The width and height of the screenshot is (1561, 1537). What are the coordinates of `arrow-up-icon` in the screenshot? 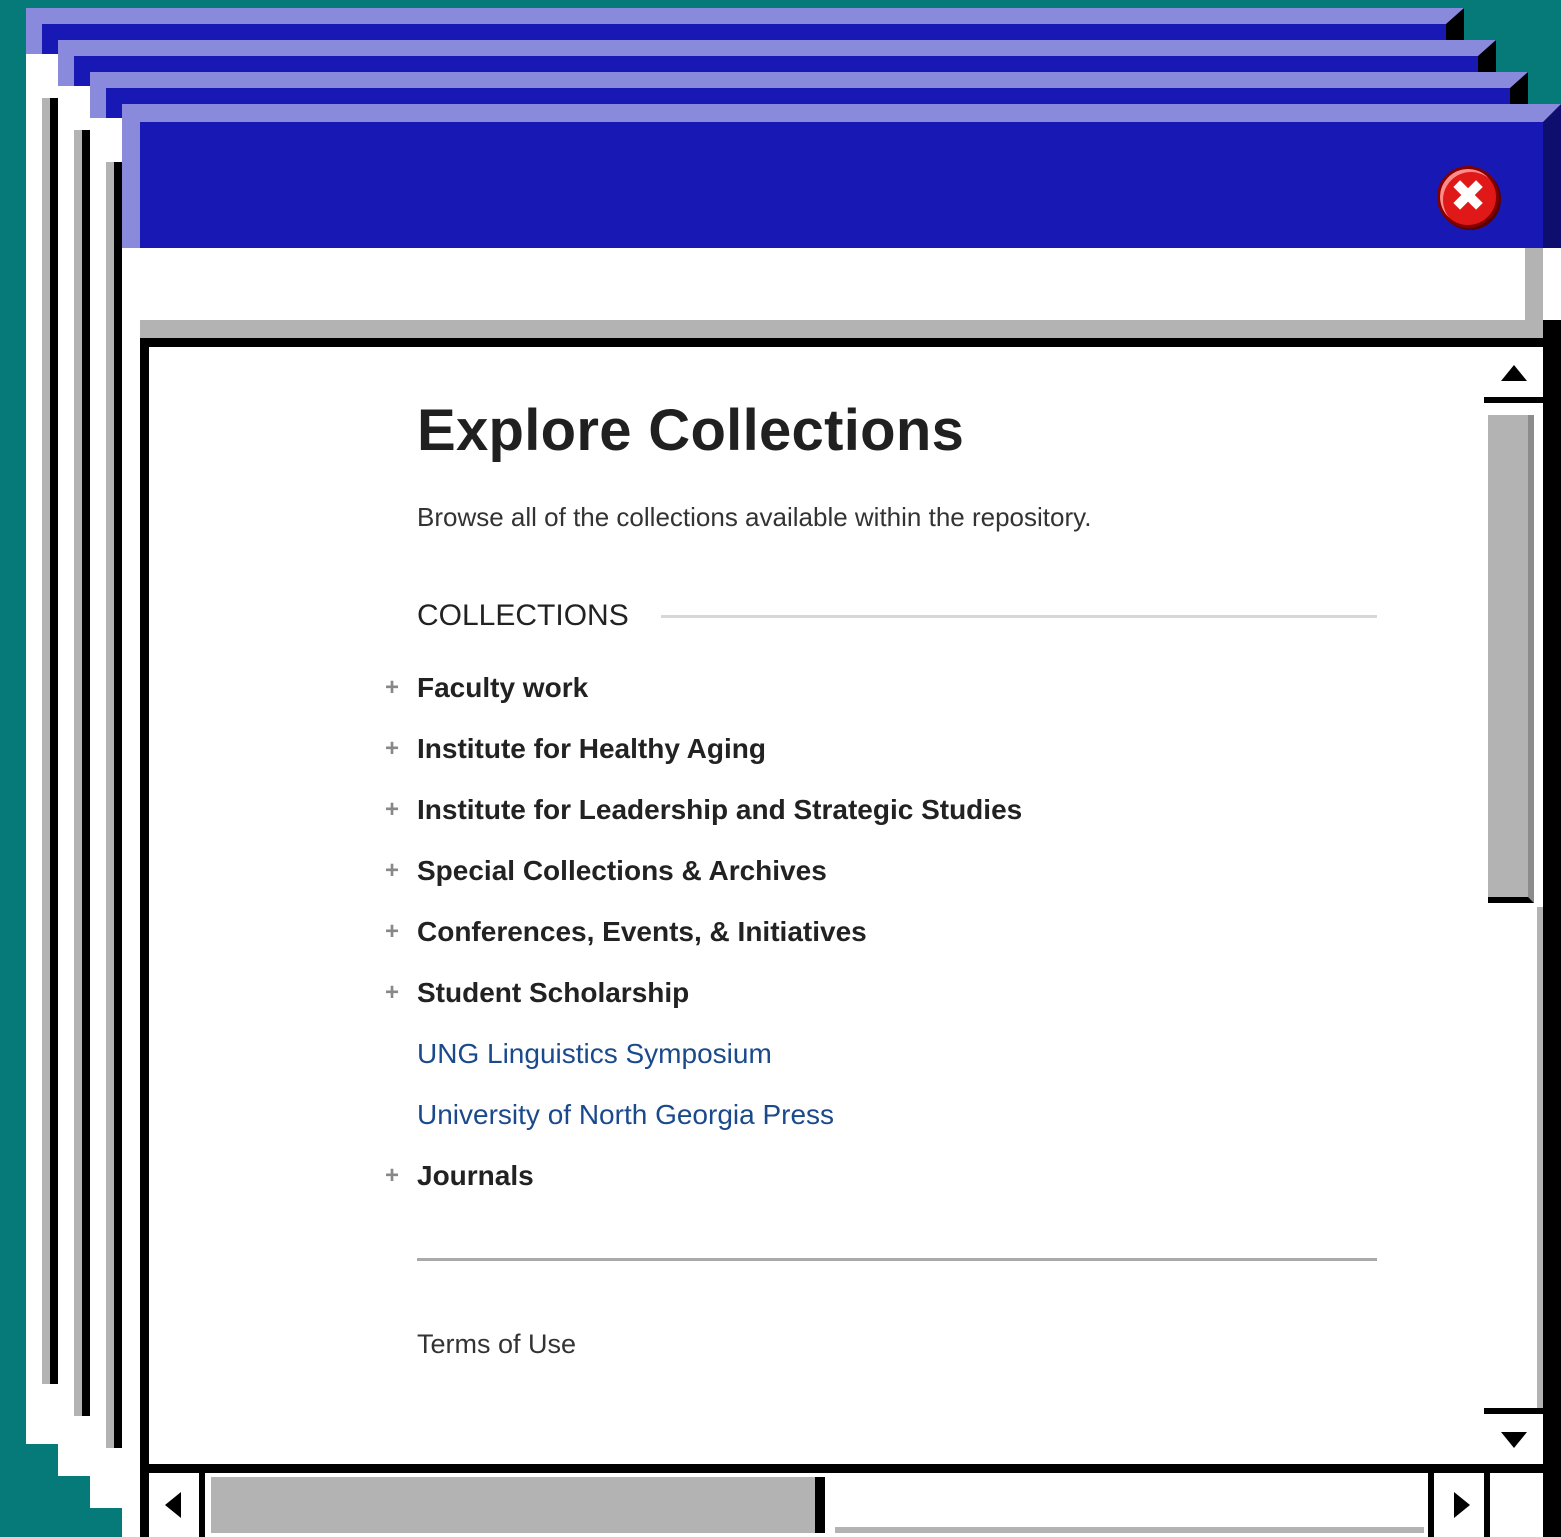 It's located at (1514, 373).